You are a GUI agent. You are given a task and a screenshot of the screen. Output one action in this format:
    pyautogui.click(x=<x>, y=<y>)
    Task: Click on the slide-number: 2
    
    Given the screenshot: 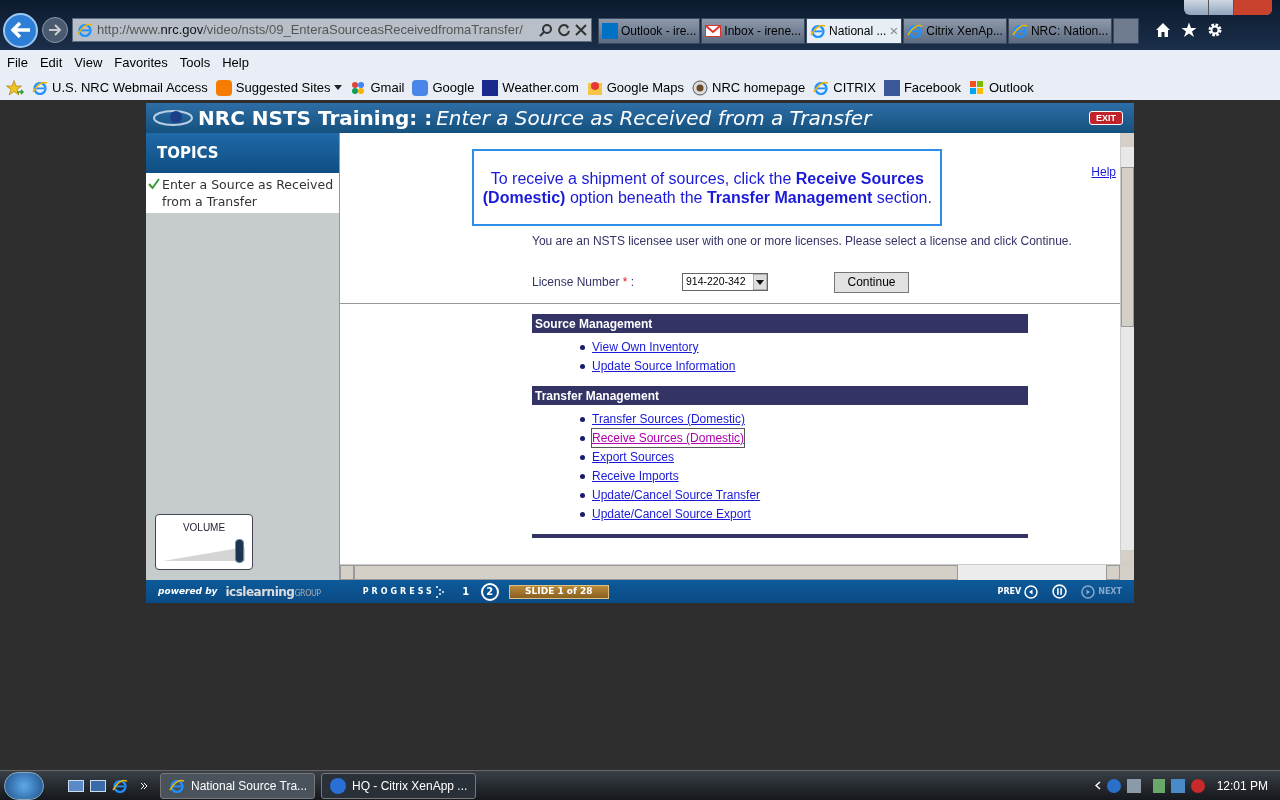 What is the action you would take?
    pyautogui.click(x=489, y=591)
    